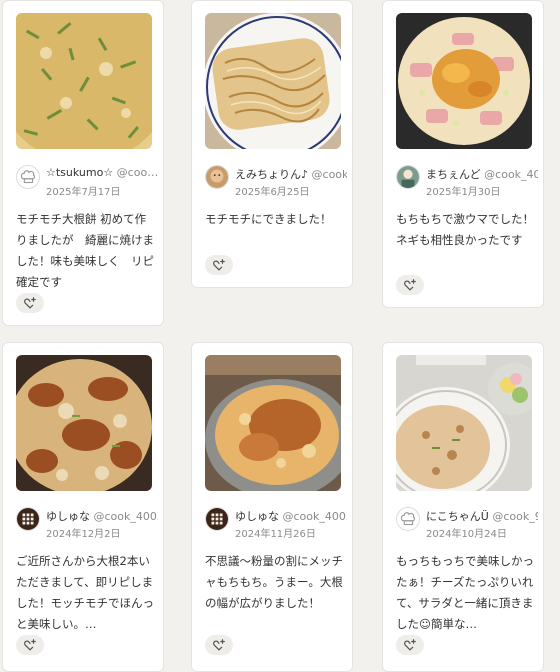 The image size is (560, 672). Describe the element at coordinates (463, 192) in the screenshot. I see `comment-date: 2025年1月30日` at that location.